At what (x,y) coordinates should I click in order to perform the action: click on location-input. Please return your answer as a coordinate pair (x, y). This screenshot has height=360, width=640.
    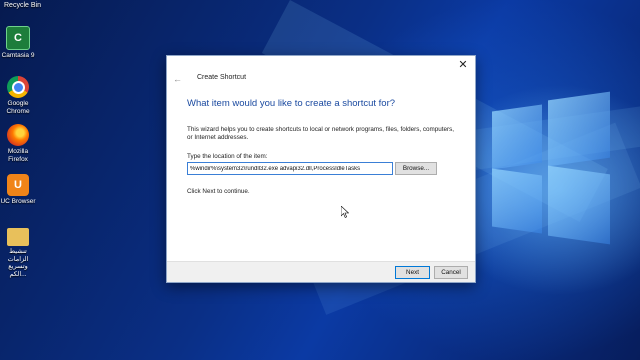
    Looking at the image, I should click on (290, 168).